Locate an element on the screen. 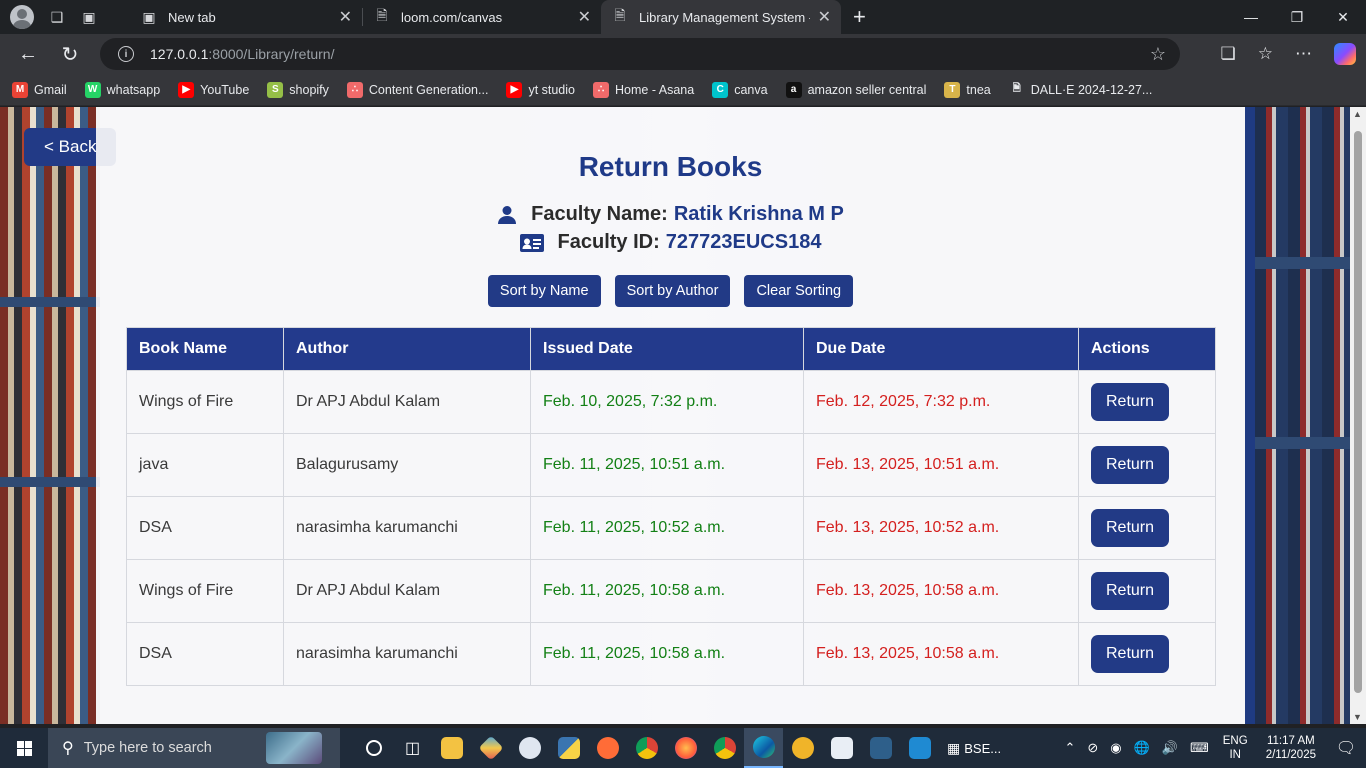 This screenshot has height=768, width=1366. clear-sorting-button: Clear Sorting is located at coordinates (799, 291).